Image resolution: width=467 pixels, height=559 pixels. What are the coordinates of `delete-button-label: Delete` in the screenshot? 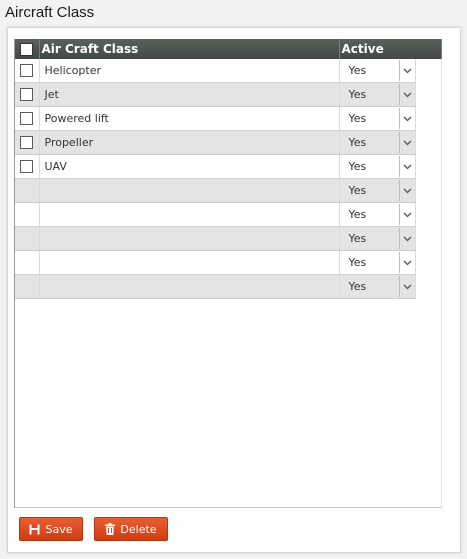 It's located at (138, 529).